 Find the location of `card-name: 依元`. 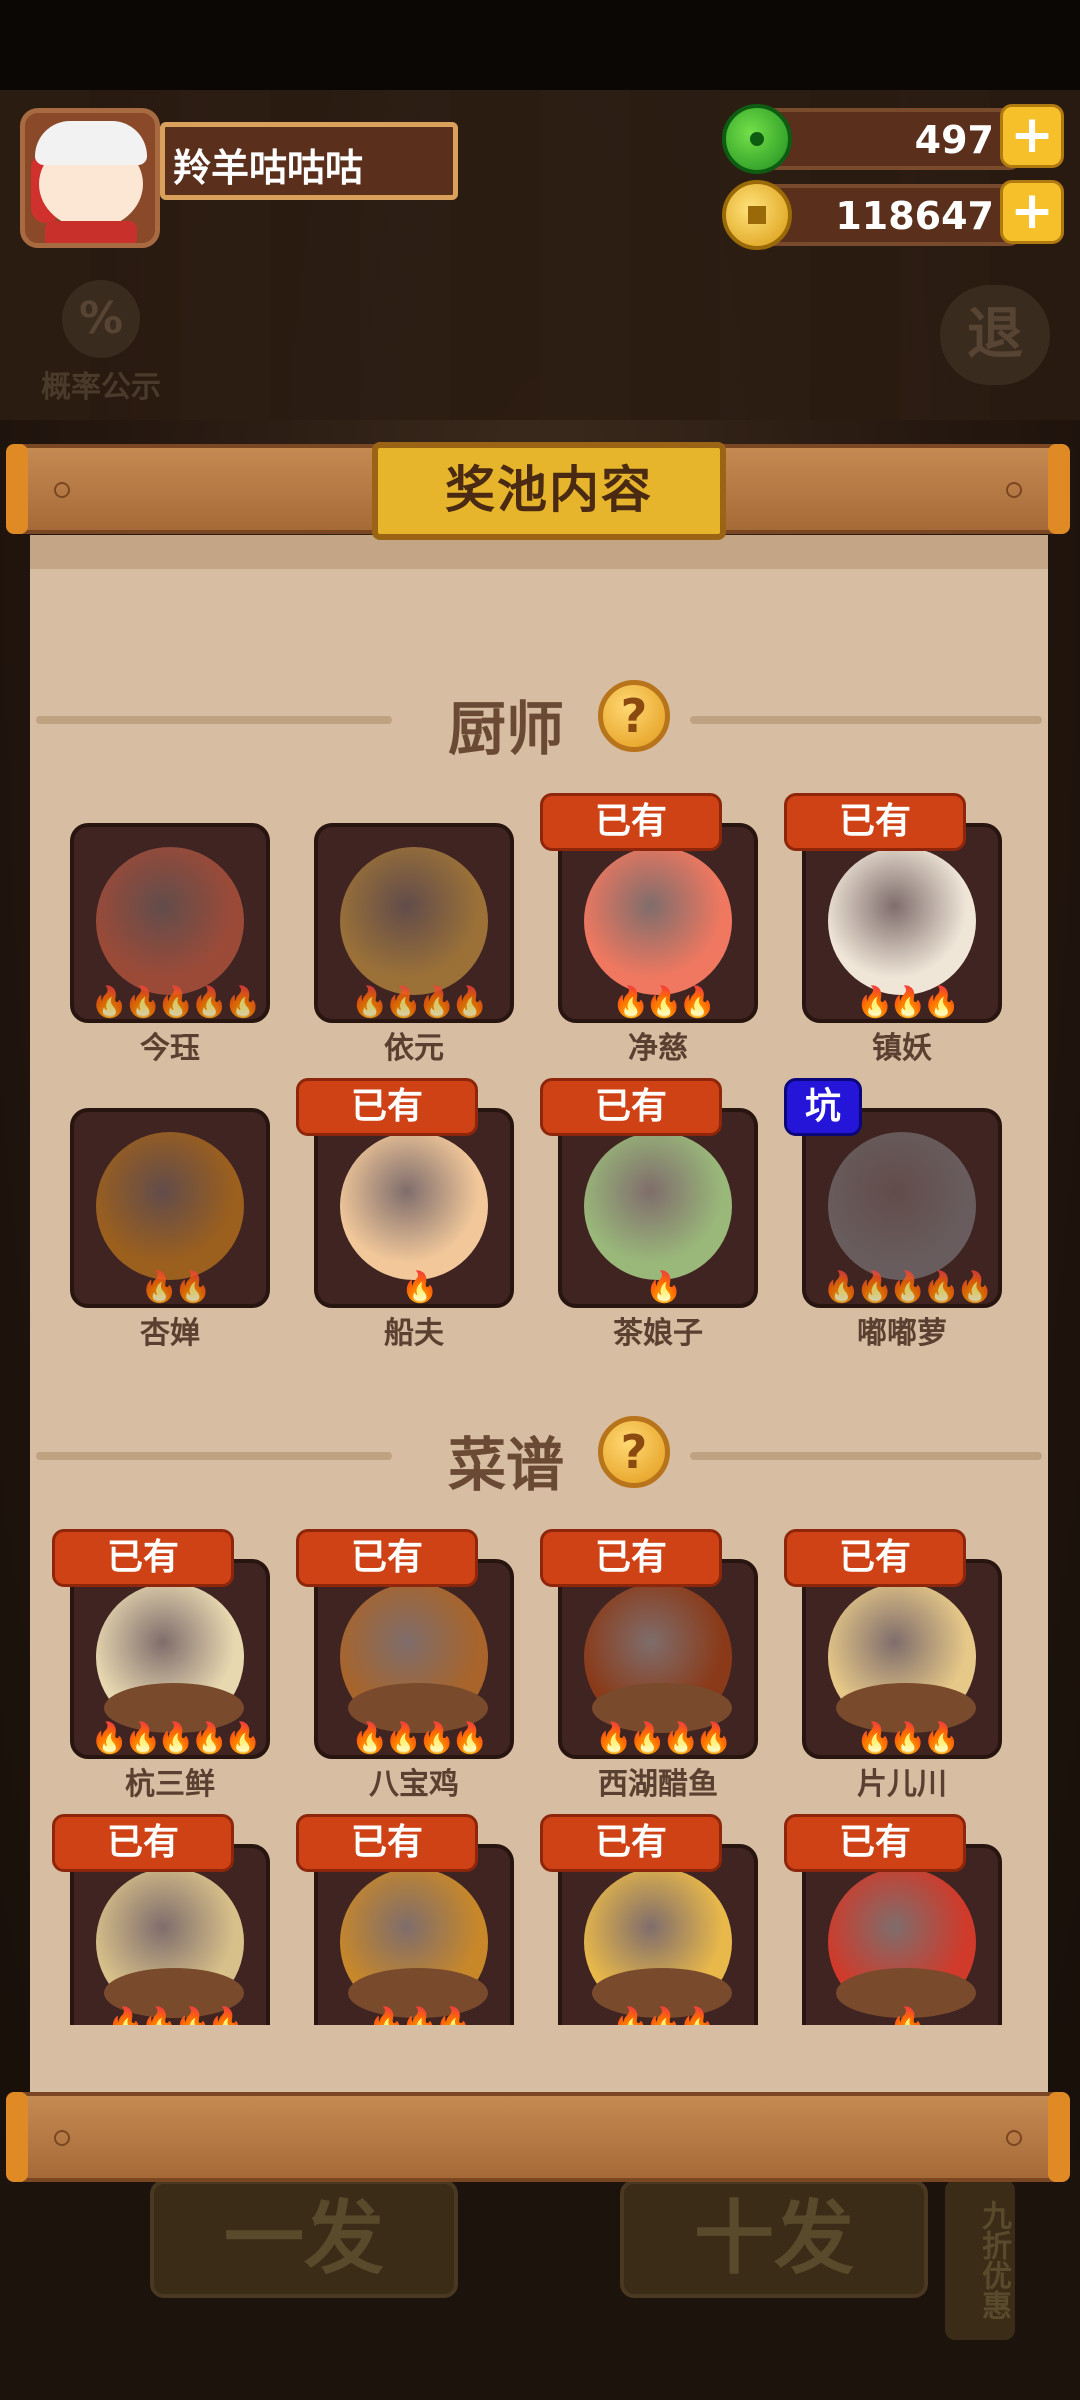

card-name: 依元 is located at coordinates (414, 1048).